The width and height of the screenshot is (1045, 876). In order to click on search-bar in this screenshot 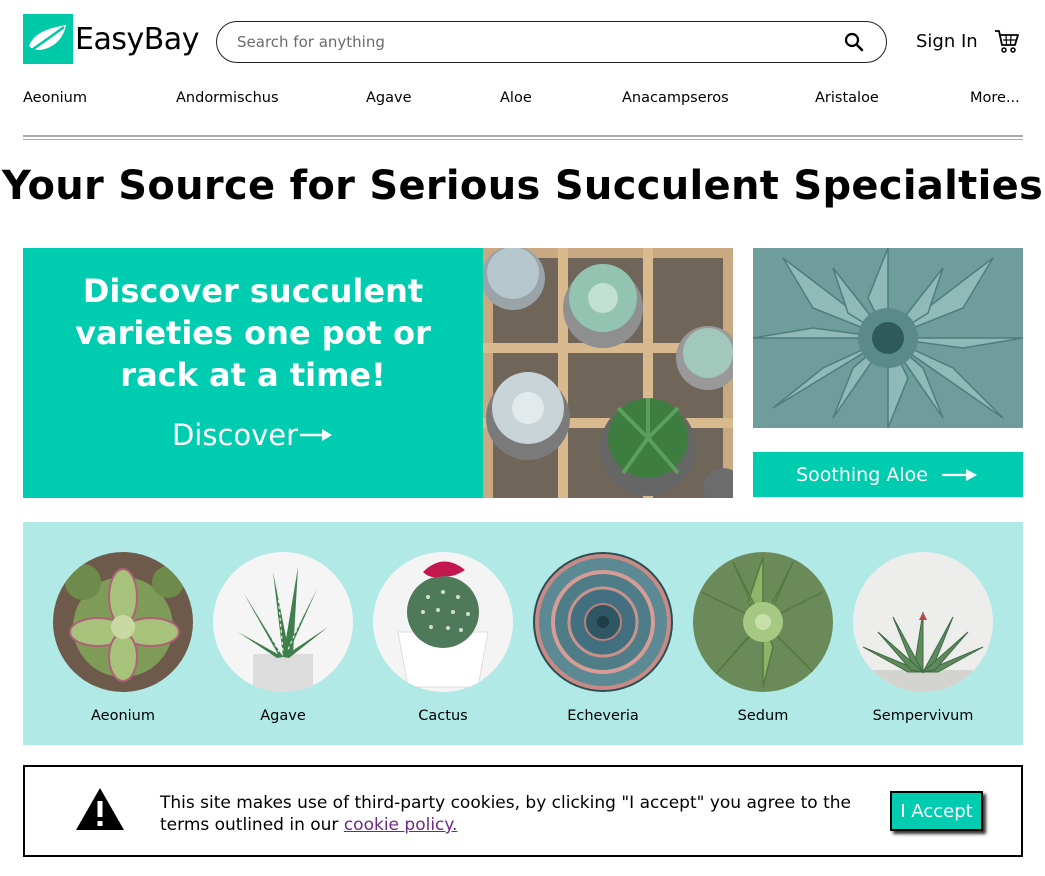, I will do `click(551, 42)`.